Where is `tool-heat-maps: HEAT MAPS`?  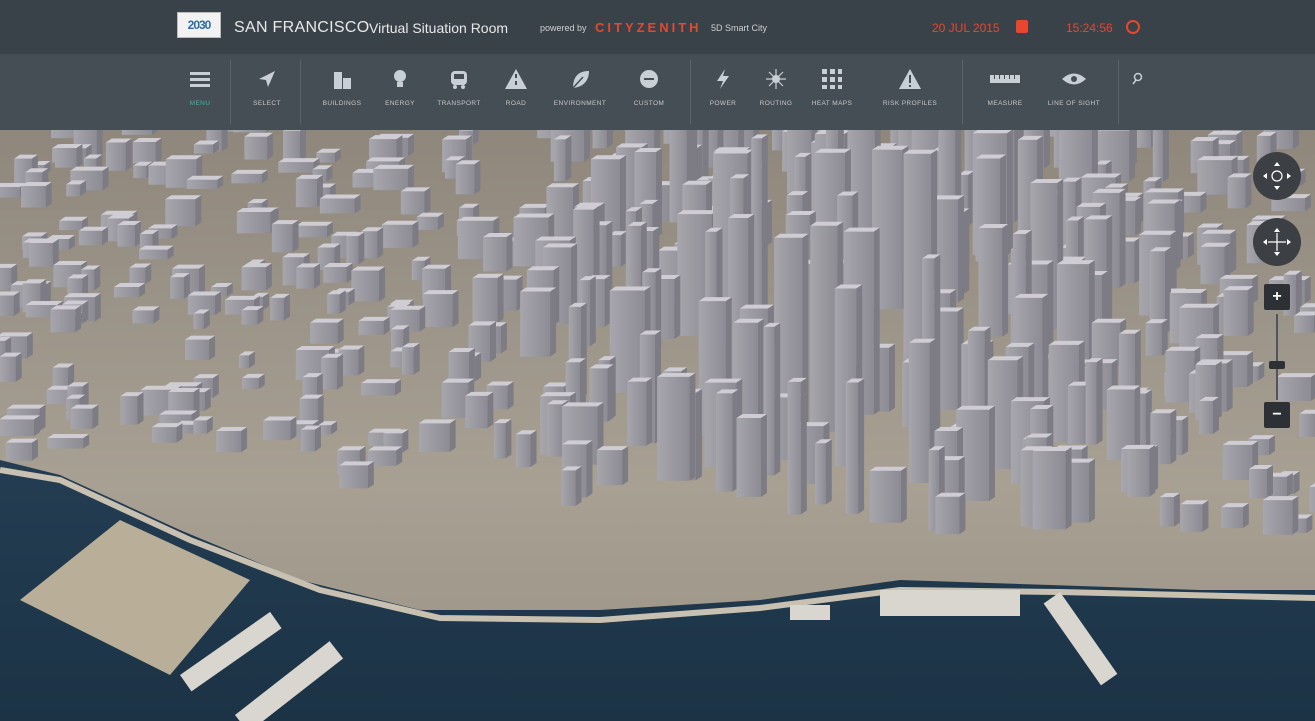 tool-heat-maps: HEAT MAPS is located at coordinates (832, 93).